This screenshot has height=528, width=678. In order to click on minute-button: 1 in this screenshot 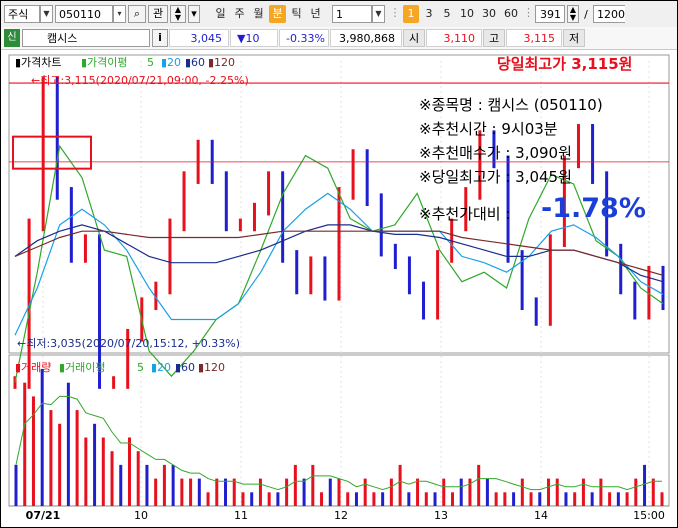, I will do `click(411, 14)`.